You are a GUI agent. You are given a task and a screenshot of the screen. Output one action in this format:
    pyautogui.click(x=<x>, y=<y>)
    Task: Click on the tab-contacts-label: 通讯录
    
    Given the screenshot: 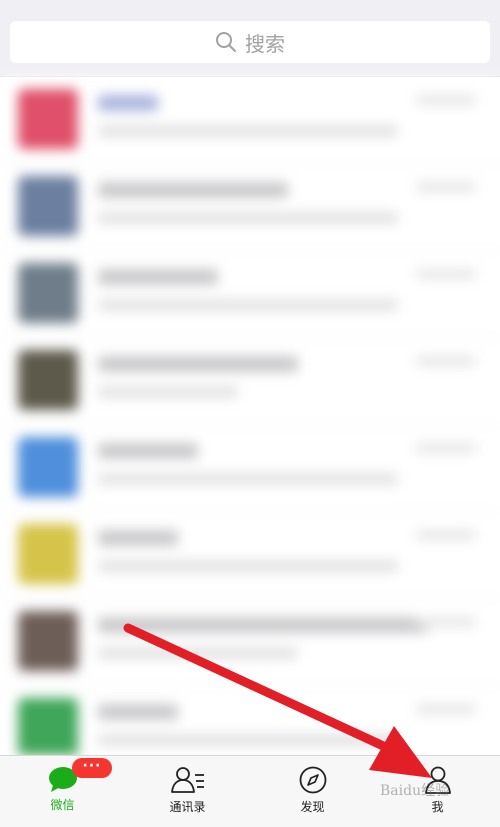 What is the action you would take?
    pyautogui.click(x=187, y=807)
    